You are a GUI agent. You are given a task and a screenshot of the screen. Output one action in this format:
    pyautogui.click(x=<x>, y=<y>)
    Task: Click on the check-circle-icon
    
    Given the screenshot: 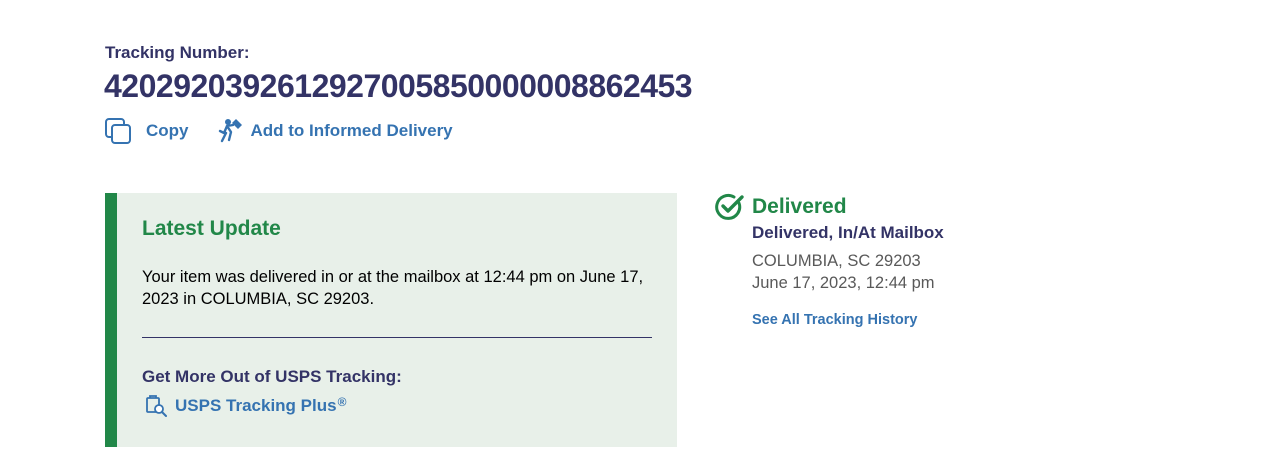 What is the action you would take?
    pyautogui.click(x=730, y=207)
    